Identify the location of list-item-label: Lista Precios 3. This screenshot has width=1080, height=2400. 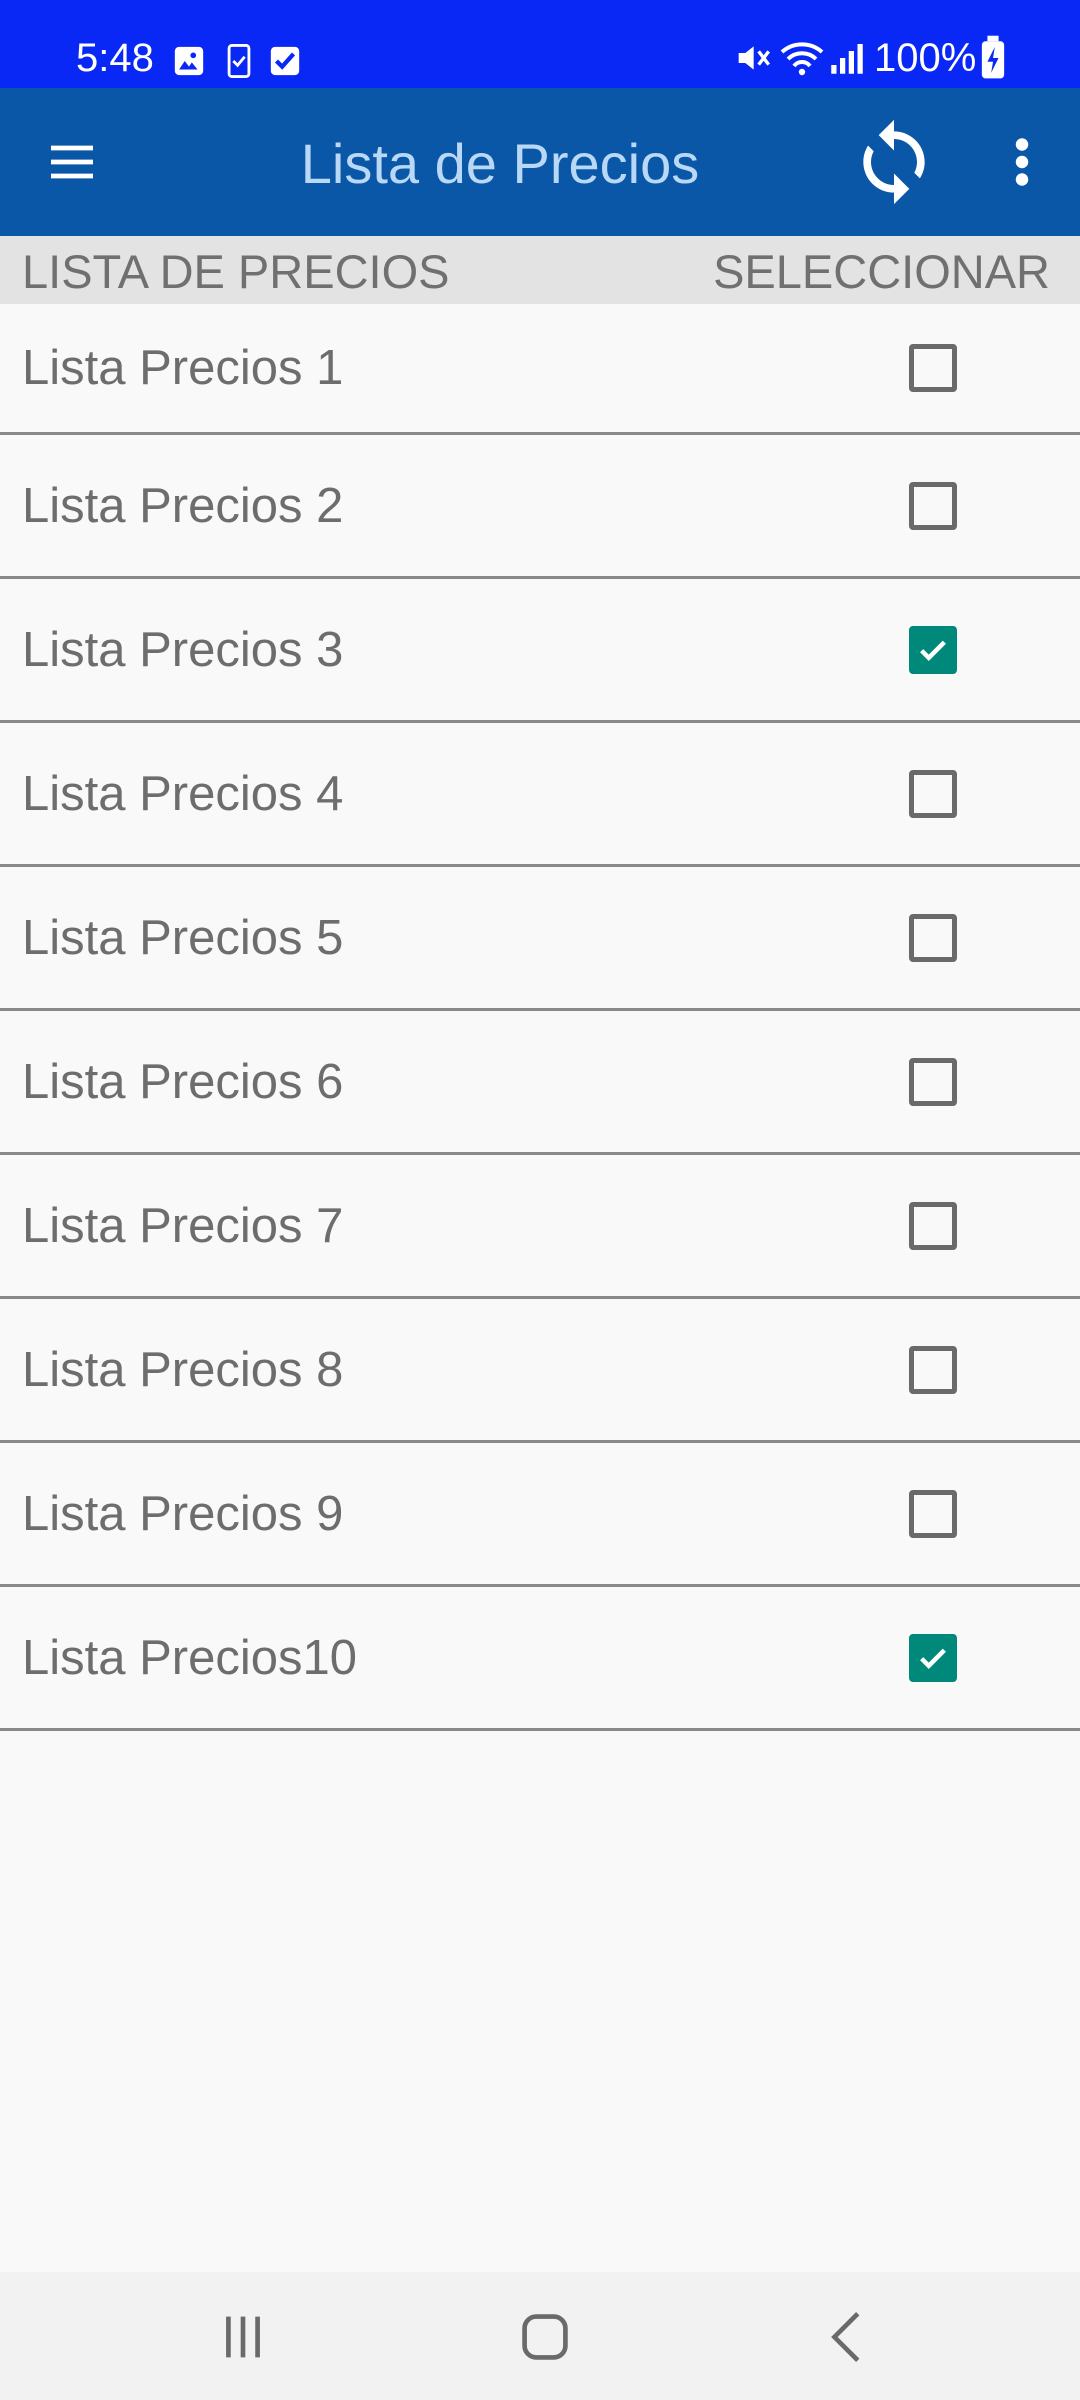
(183, 649).